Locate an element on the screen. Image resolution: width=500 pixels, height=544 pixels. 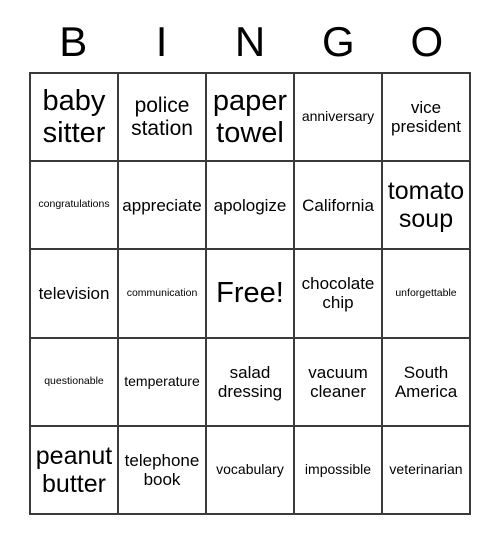
bingo-cell-label: salad dressing is located at coordinates (250, 381).